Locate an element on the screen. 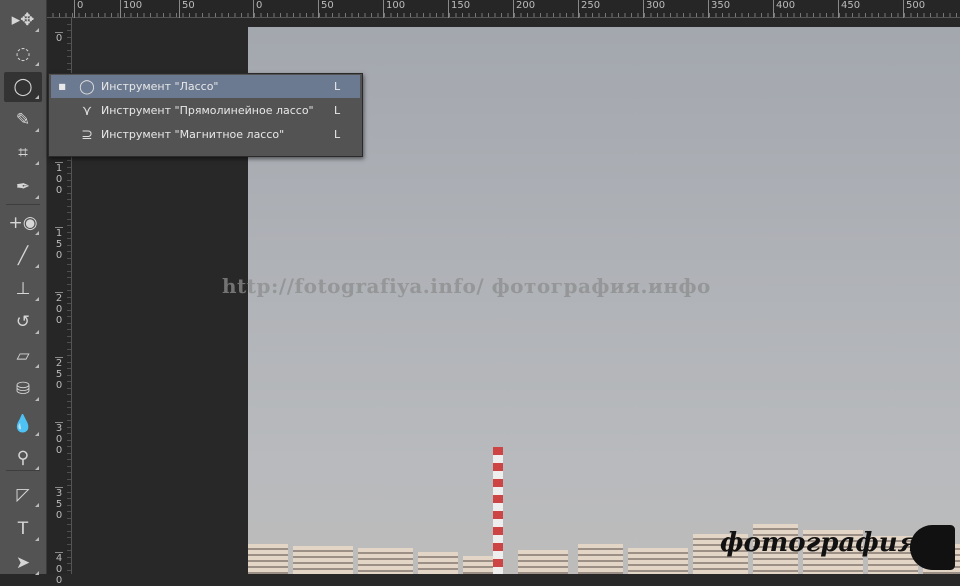 The height and width of the screenshot is (586, 960). tools-panel: ▸✥ ◌ ◯ ✎ ⌗ ✒ +◉ ╱ ⊥ ↺ ▱ ⛁ 💧 ⚲ ◸ T ➤ is located at coordinates (23, 287).